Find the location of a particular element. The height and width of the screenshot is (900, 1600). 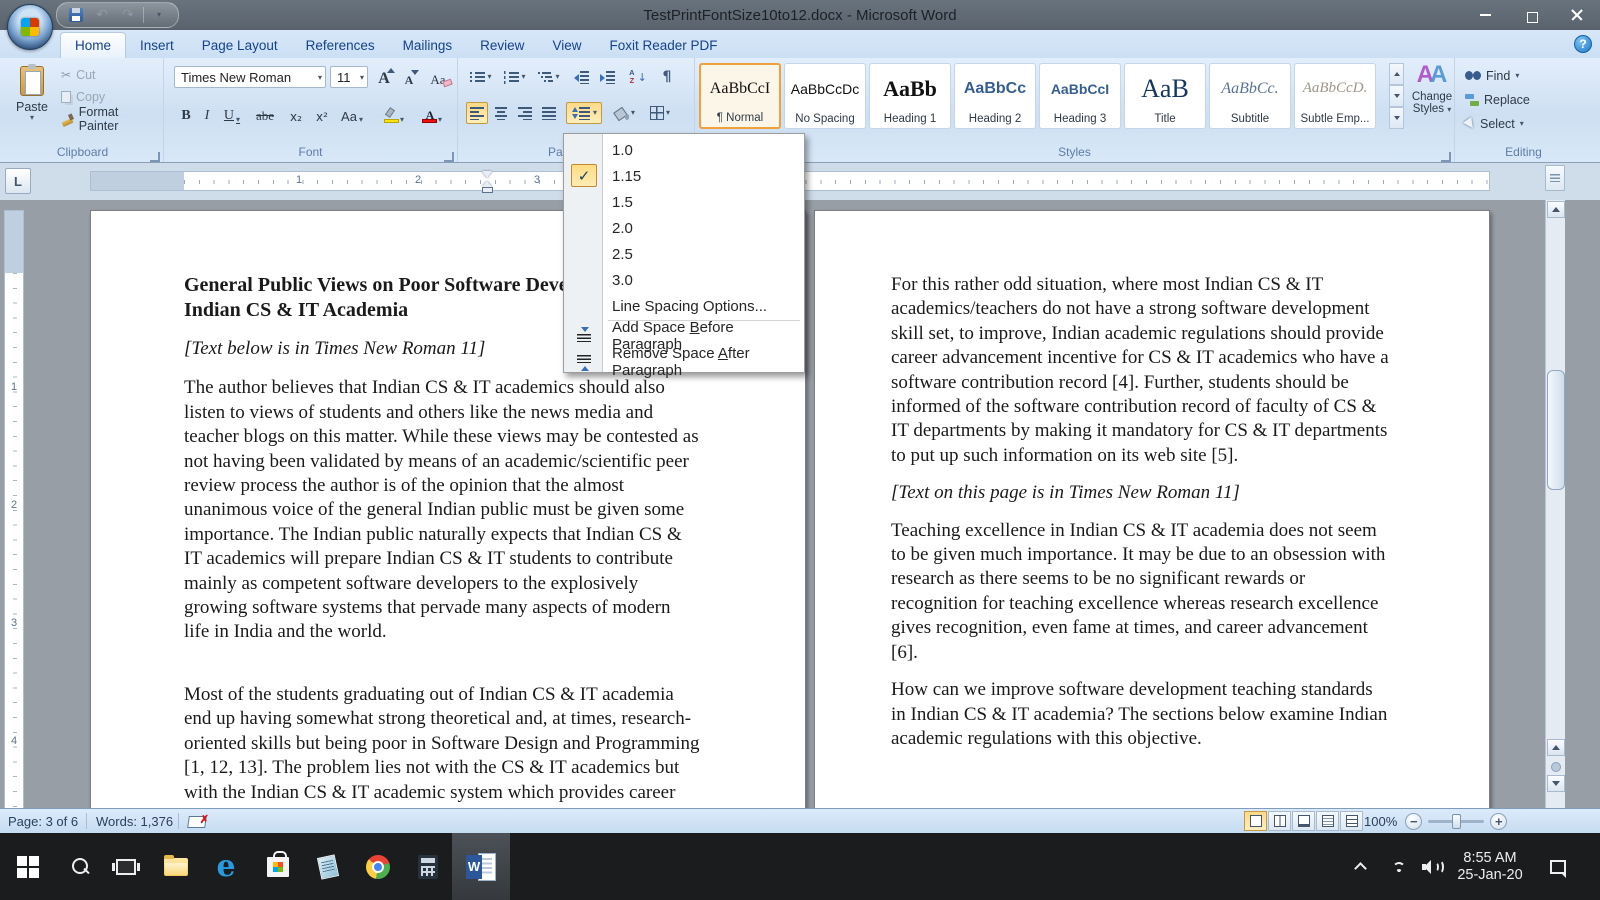

underline-button: U ▾ is located at coordinates (232, 113).